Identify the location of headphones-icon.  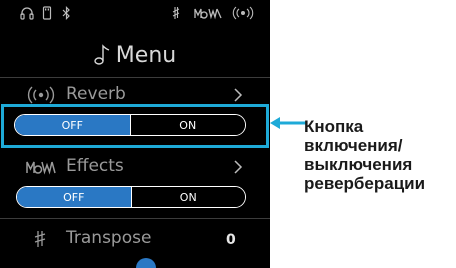
(27, 13).